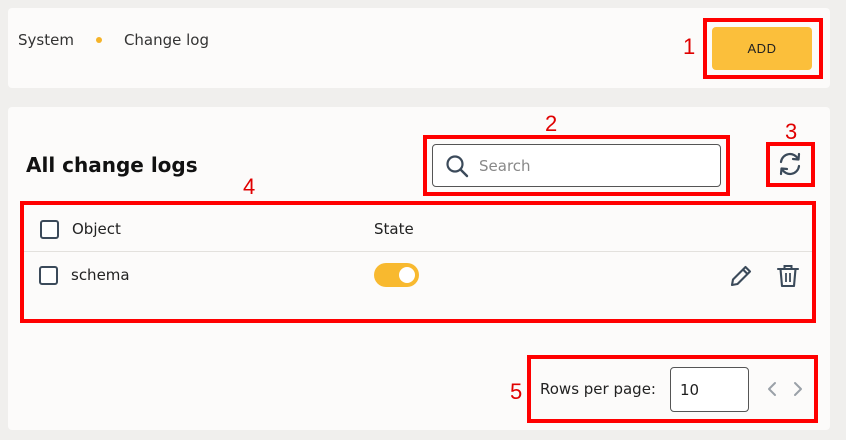 The image size is (846, 440). Describe the element at coordinates (166, 40) in the screenshot. I see `breadcrumb-item-change-log: Change log` at that location.